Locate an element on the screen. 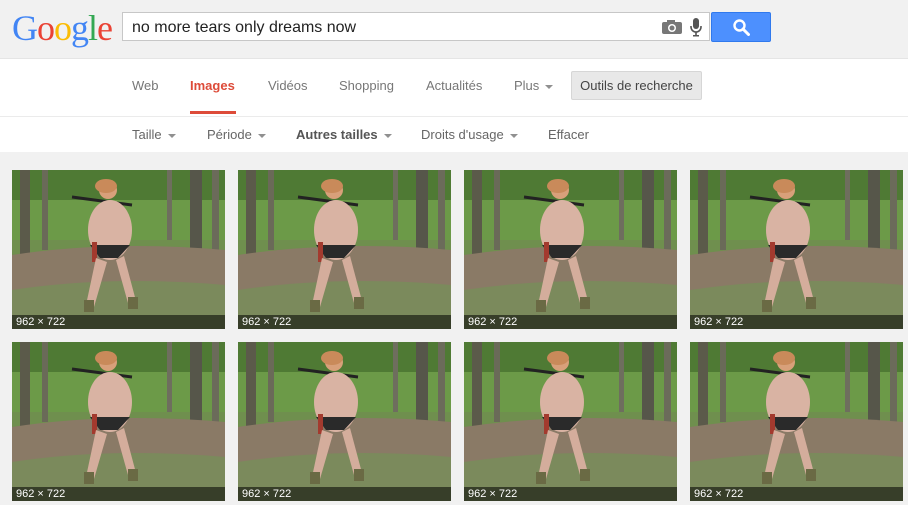  search-button is located at coordinates (741, 27).